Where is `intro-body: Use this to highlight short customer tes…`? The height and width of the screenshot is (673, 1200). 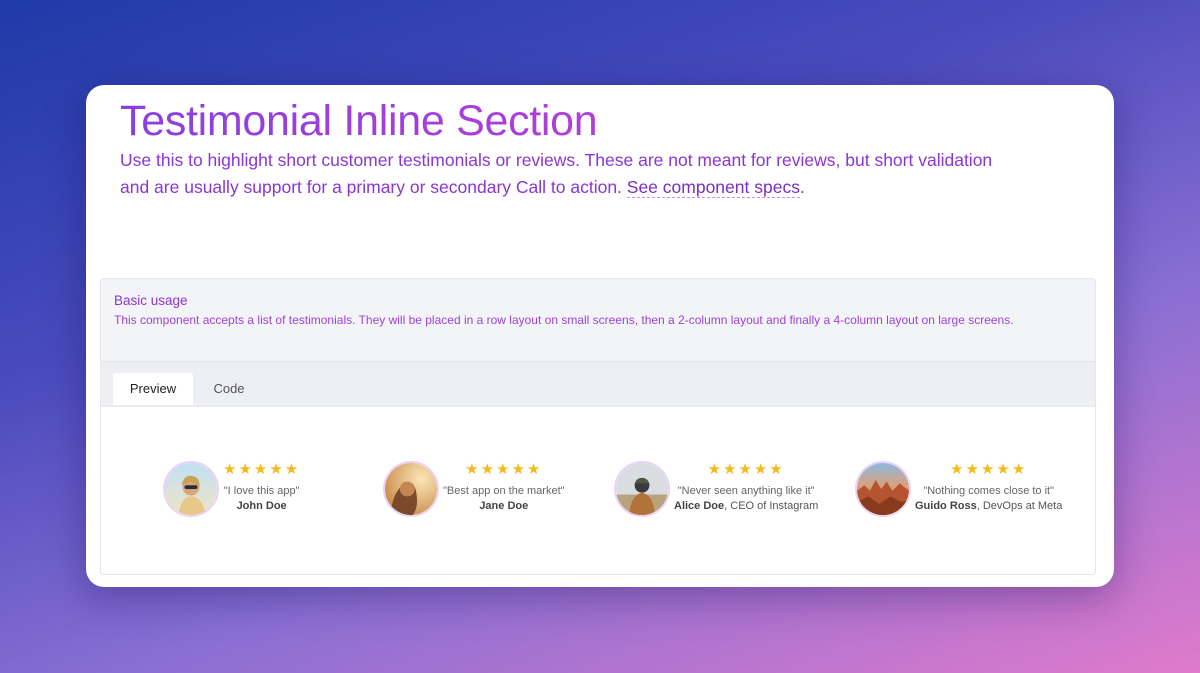
intro-body: Use this to highlight short customer tes… is located at coordinates (556, 173).